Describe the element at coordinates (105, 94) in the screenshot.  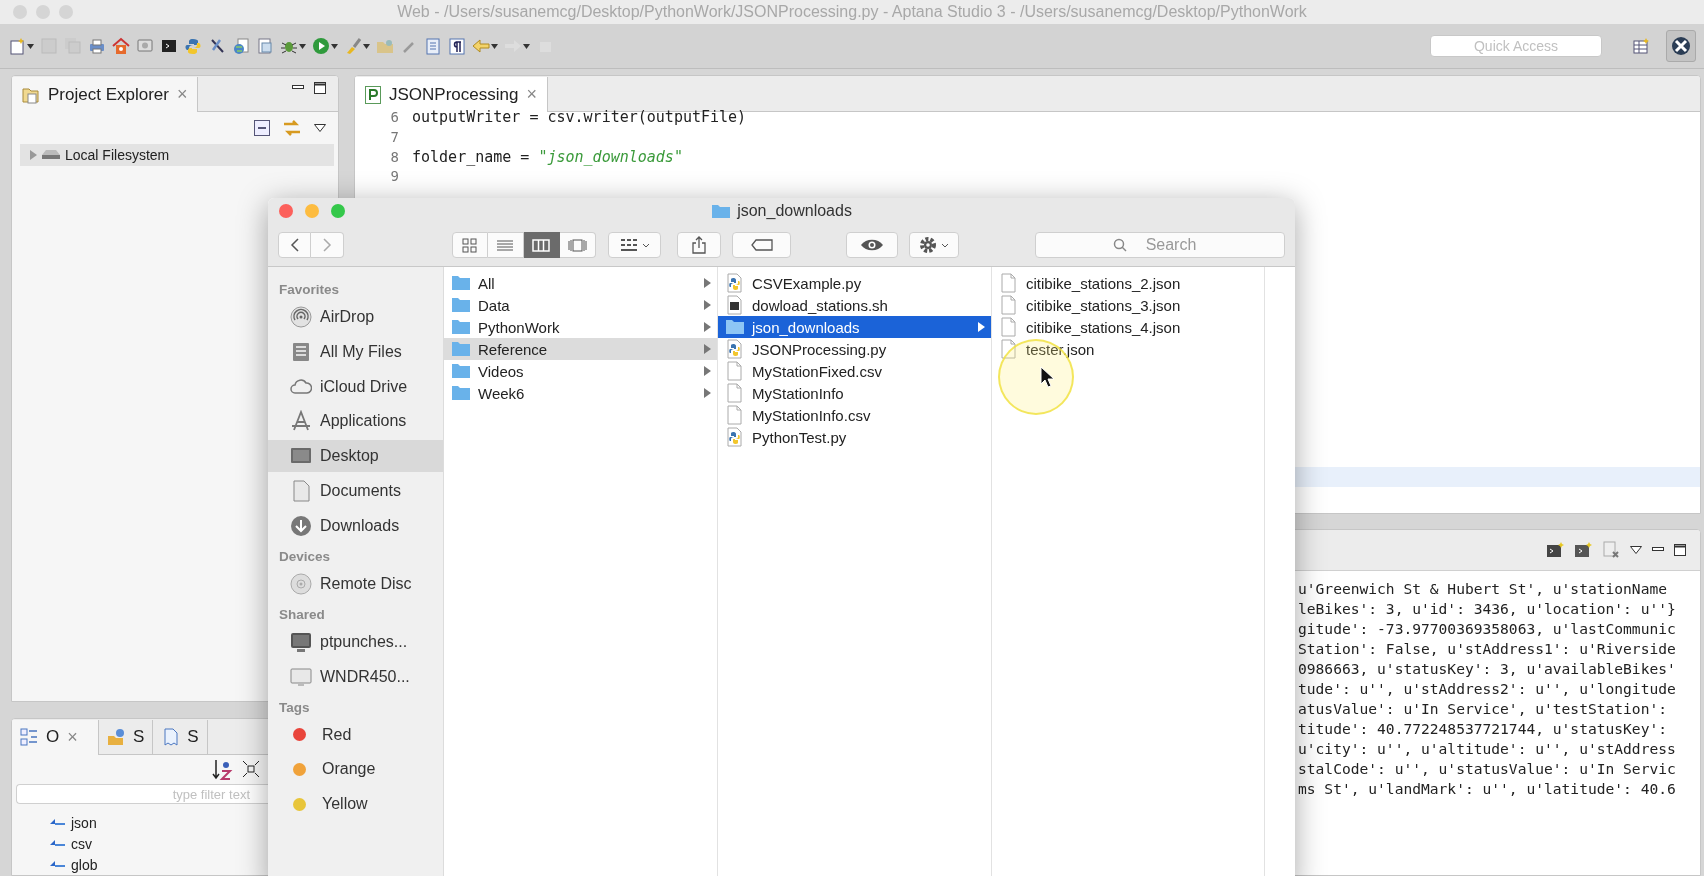
I see `panel-tab: Project Explorer ×` at that location.